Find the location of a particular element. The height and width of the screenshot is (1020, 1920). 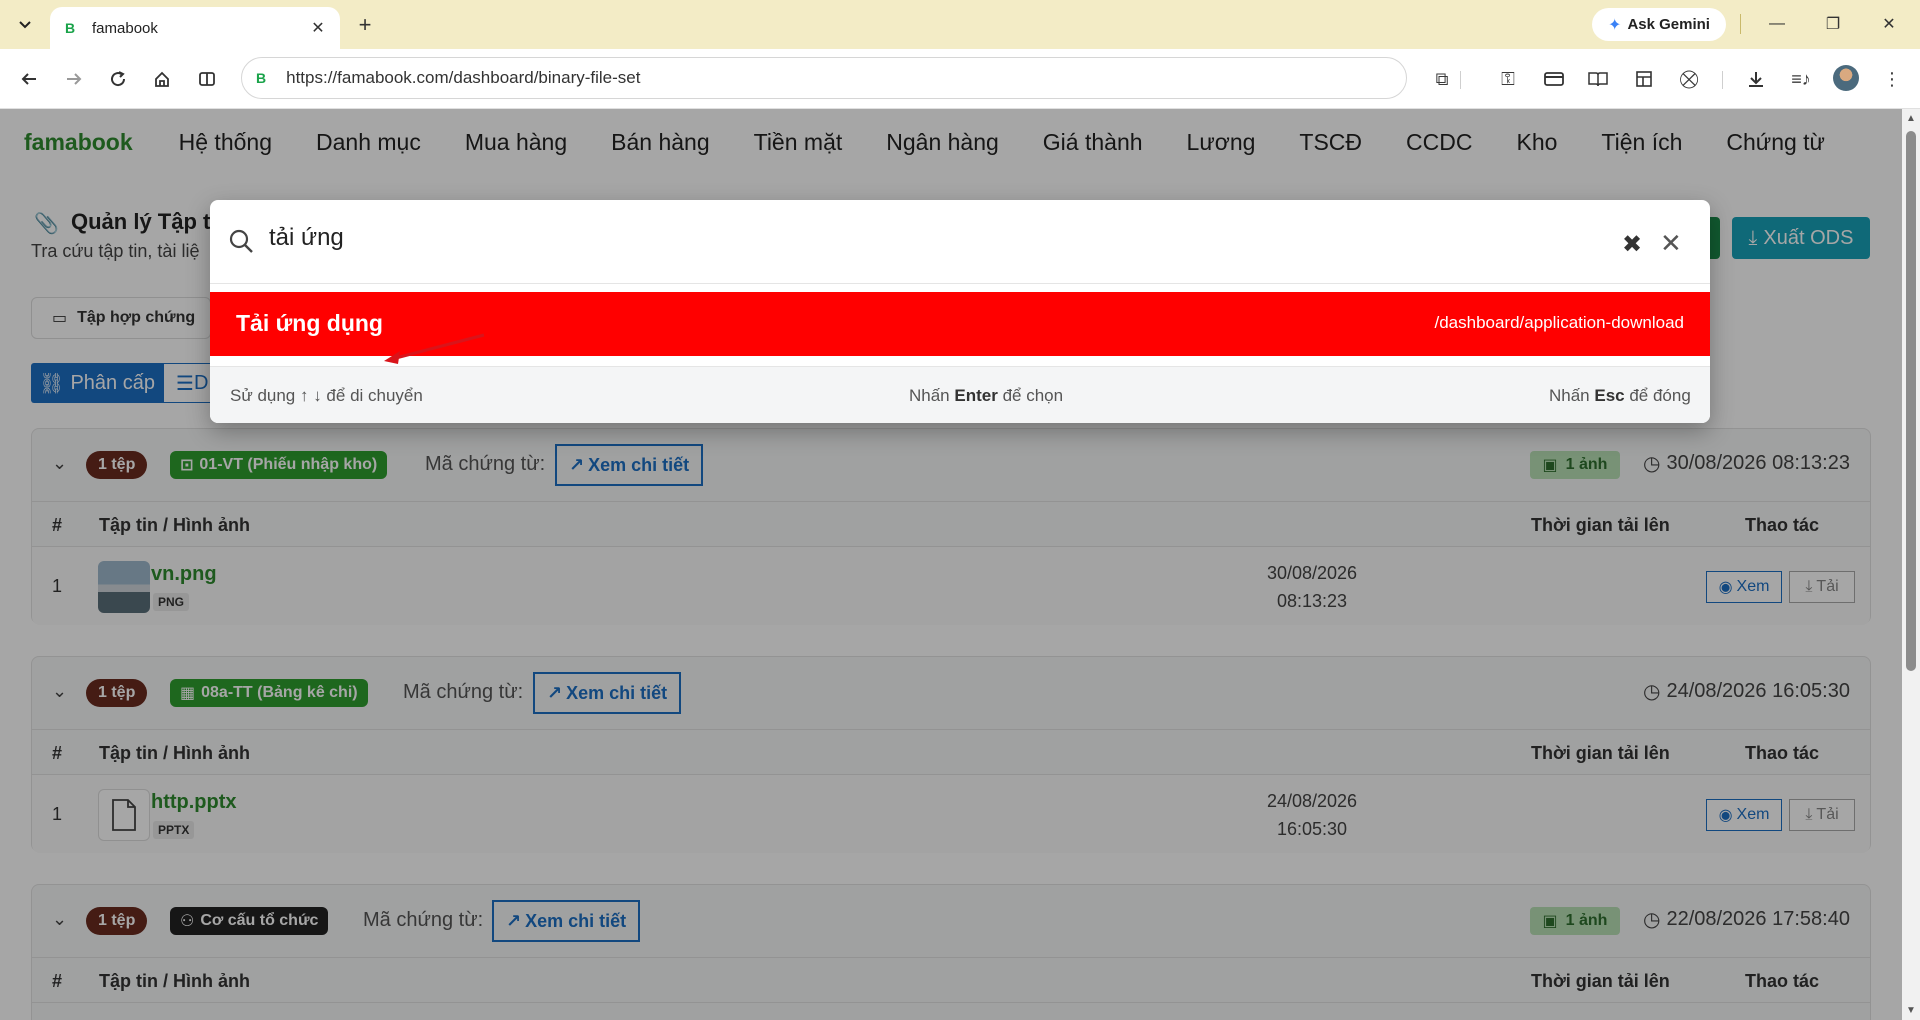

hint-select: Nhấn Enter để chọn is located at coordinates (986, 396).